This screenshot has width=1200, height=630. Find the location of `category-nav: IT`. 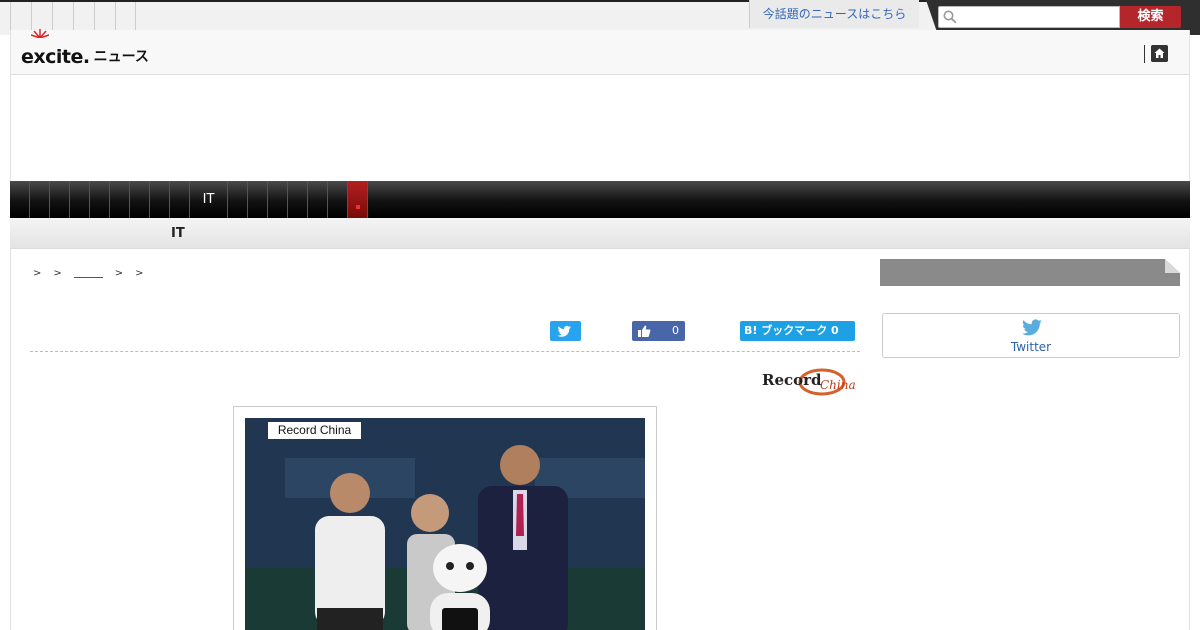

category-nav: IT is located at coordinates (600, 199).